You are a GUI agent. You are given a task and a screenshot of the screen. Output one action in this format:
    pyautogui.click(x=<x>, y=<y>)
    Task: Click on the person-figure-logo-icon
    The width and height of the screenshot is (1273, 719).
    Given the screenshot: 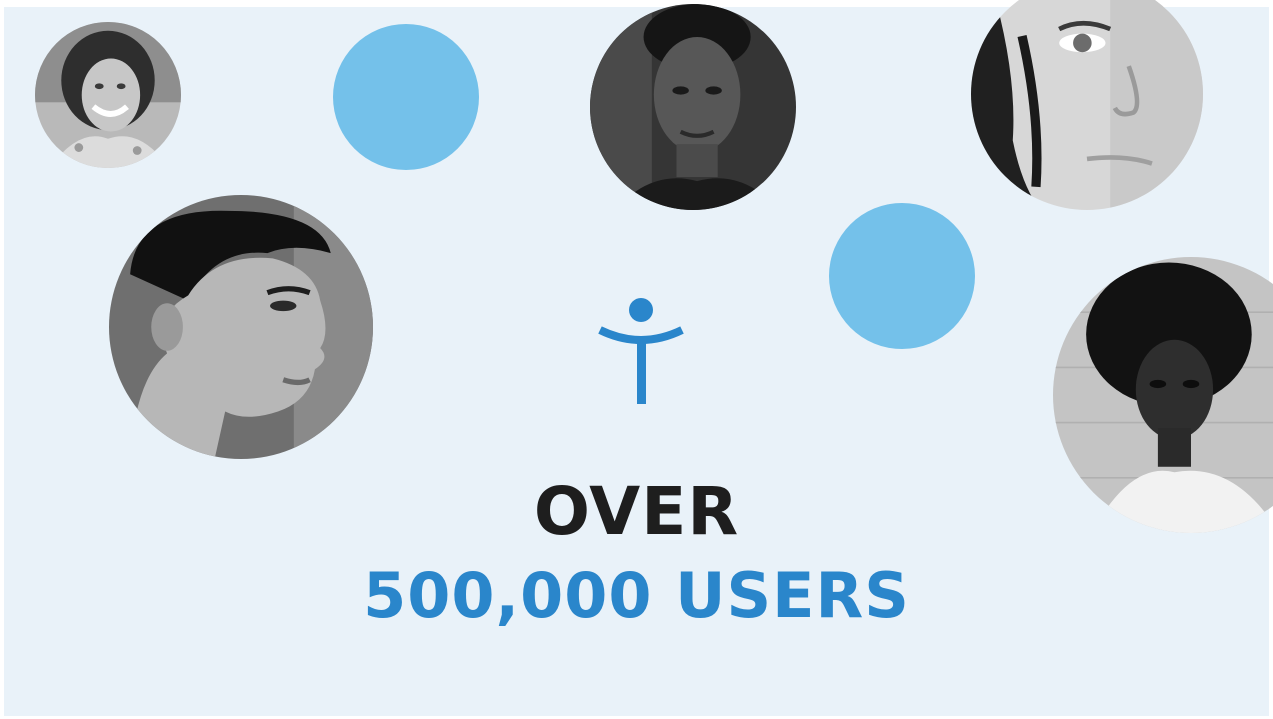 What is the action you would take?
    pyautogui.click(x=641, y=349)
    